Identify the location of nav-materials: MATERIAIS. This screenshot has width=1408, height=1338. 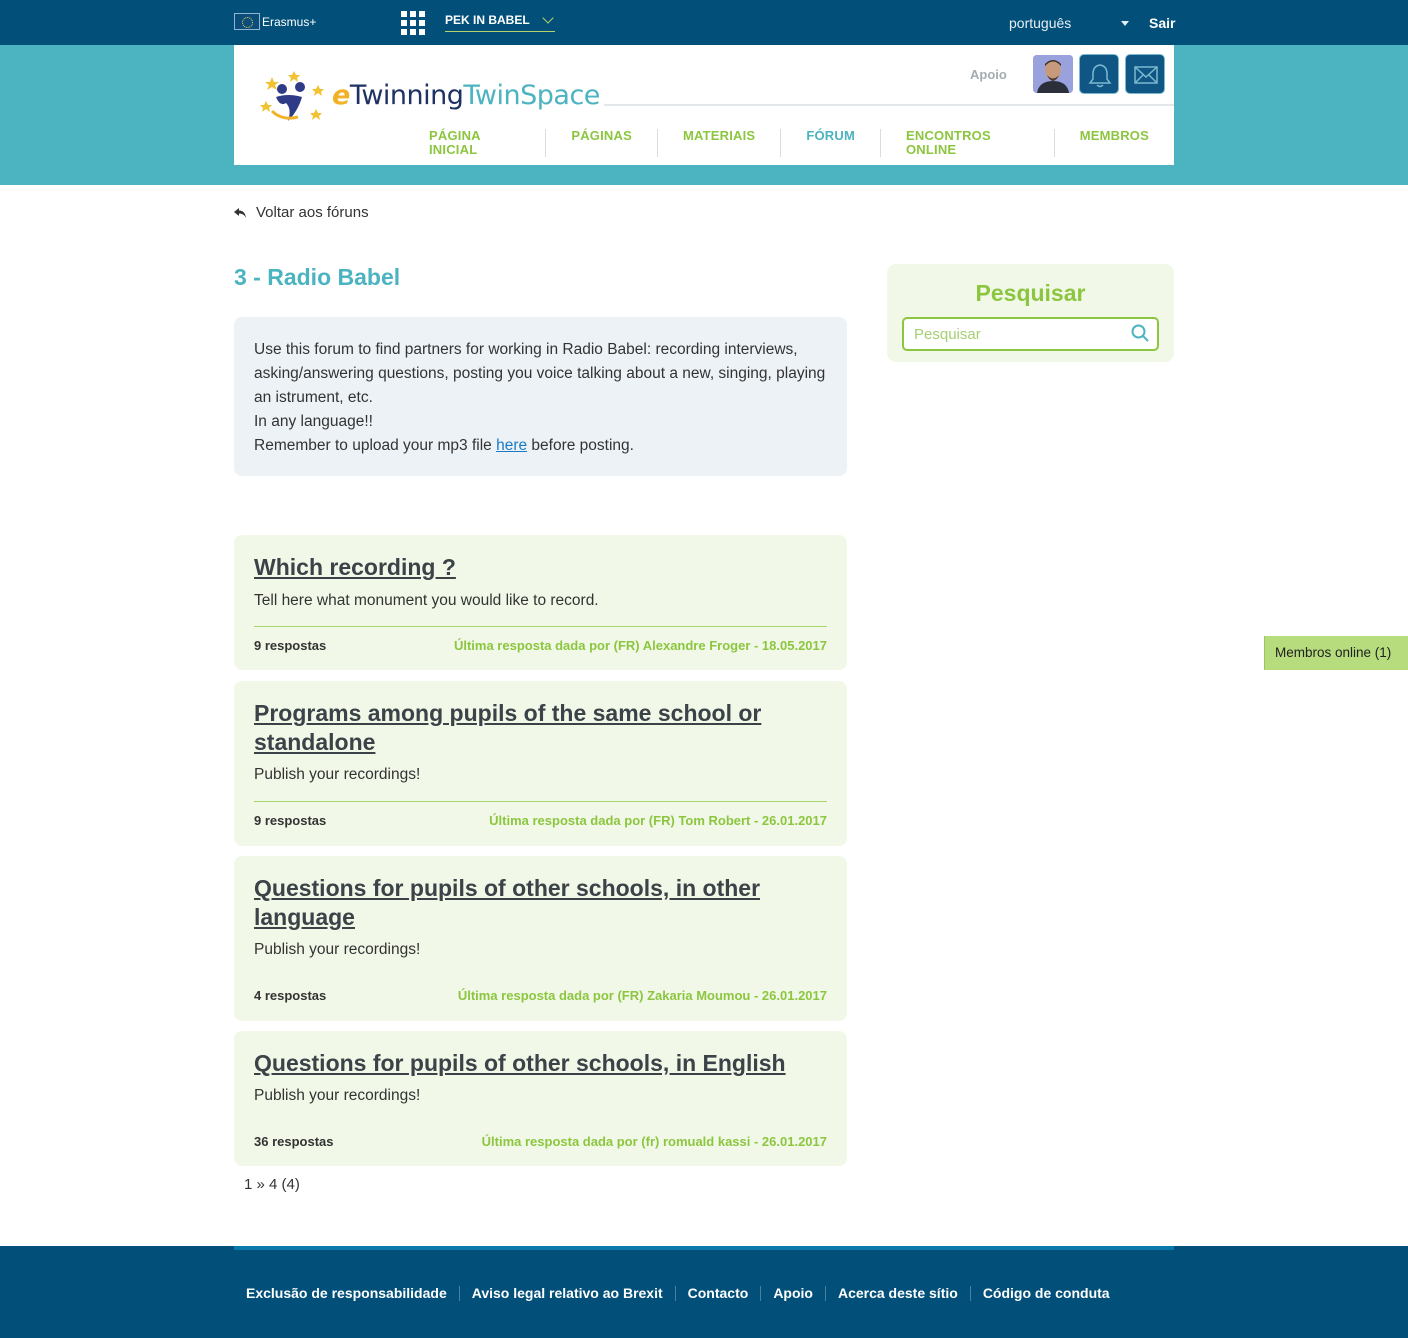
(718, 143).